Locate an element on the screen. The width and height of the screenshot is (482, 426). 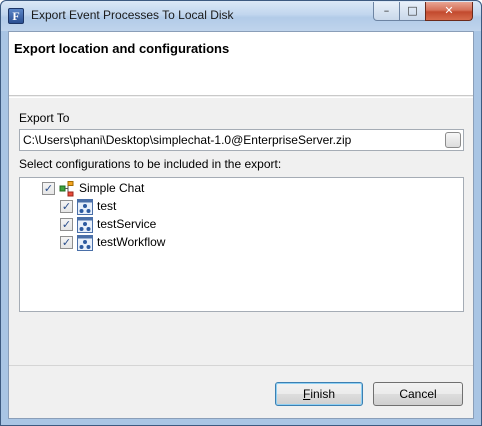
banner-title: Export location and configurations is located at coordinates (122, 48).